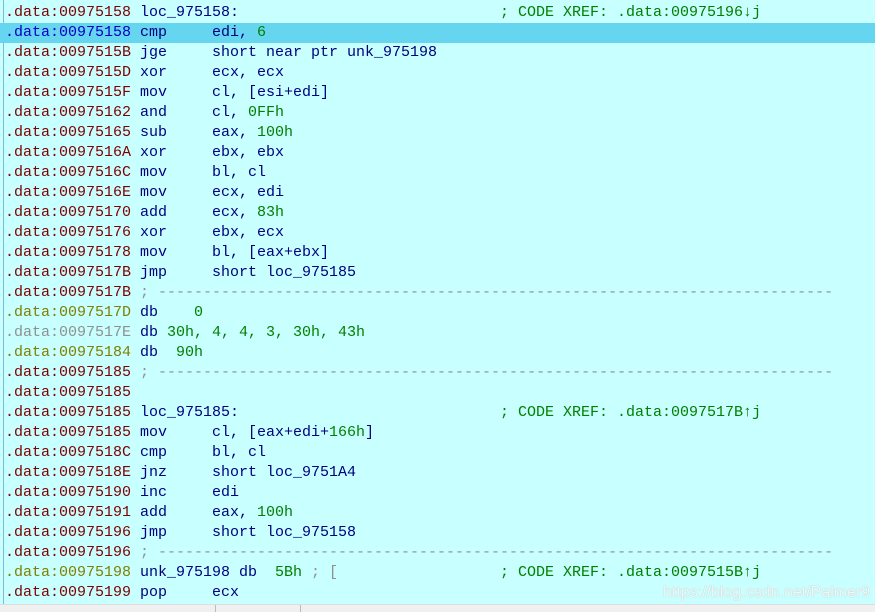 The image size is (875, 612). I want to click on listing-line: .data:0097516A xor ebx, ebx, so click(437, 153).